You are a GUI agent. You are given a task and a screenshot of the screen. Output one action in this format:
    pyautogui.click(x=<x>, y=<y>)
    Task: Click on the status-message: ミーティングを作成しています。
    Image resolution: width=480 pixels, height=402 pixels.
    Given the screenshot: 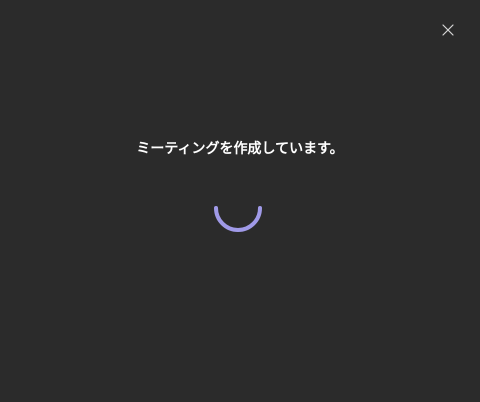 What is the action you would take?
    pyautogui.click(x=240, y=149)
    